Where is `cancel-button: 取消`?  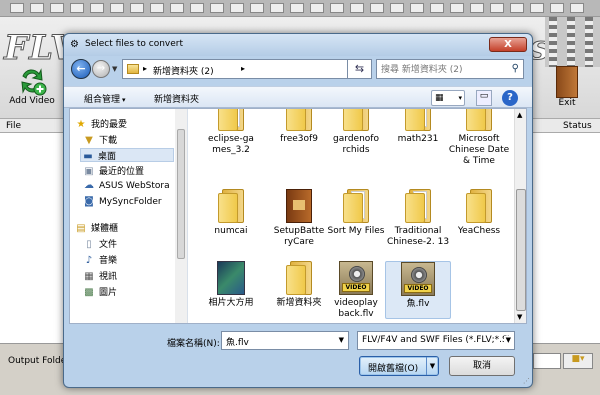
cancel-button: 取消 is located at coordinates (482, 366).